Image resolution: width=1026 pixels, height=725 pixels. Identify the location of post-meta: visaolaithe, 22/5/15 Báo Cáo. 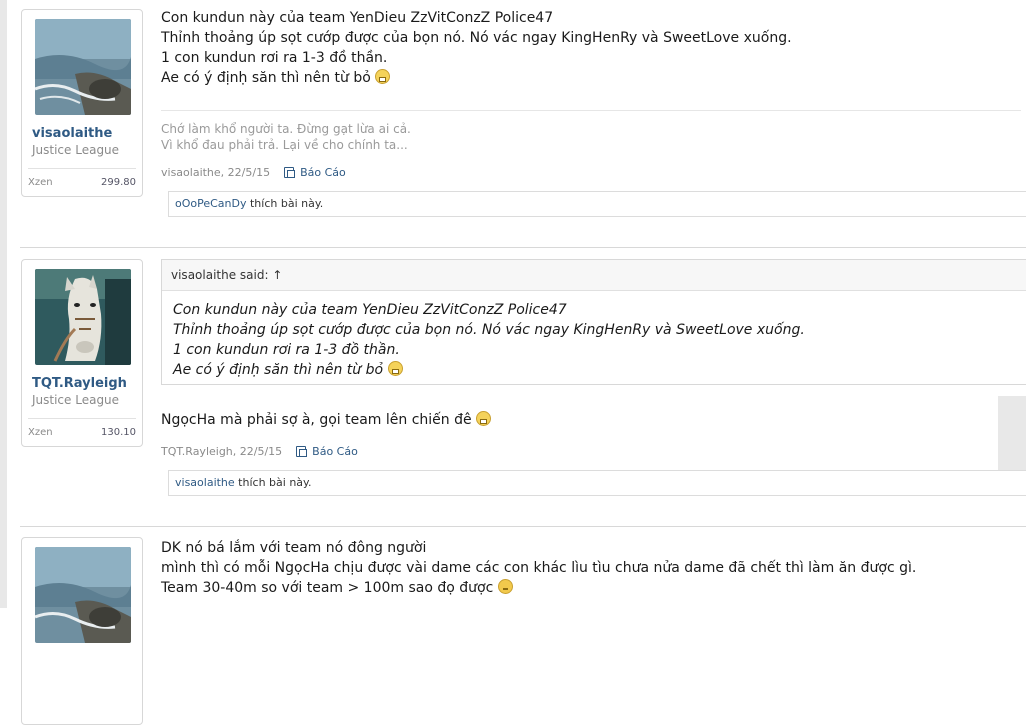
(253, 172).